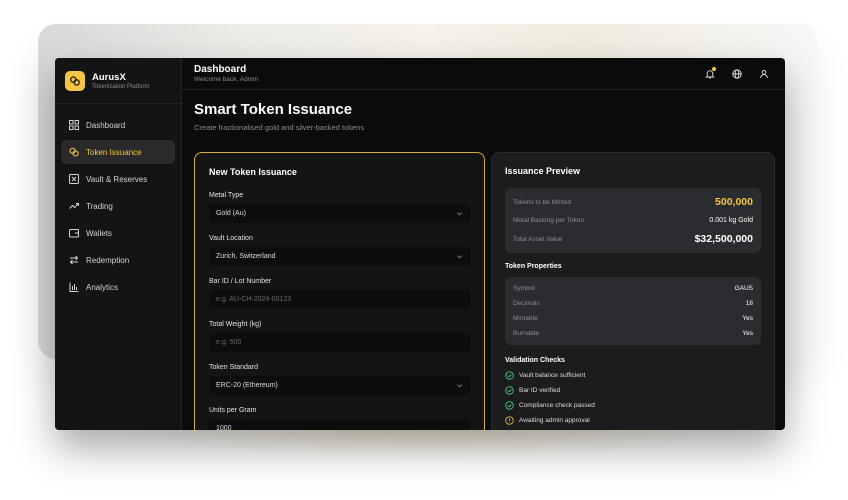 Image resolution: width=848 pixels, height=500 pixels. What do you see at coordinates (108, 260) in the screenshot?
I see `sidebar-item-label: Redemption` at bounding box center [108, 260].